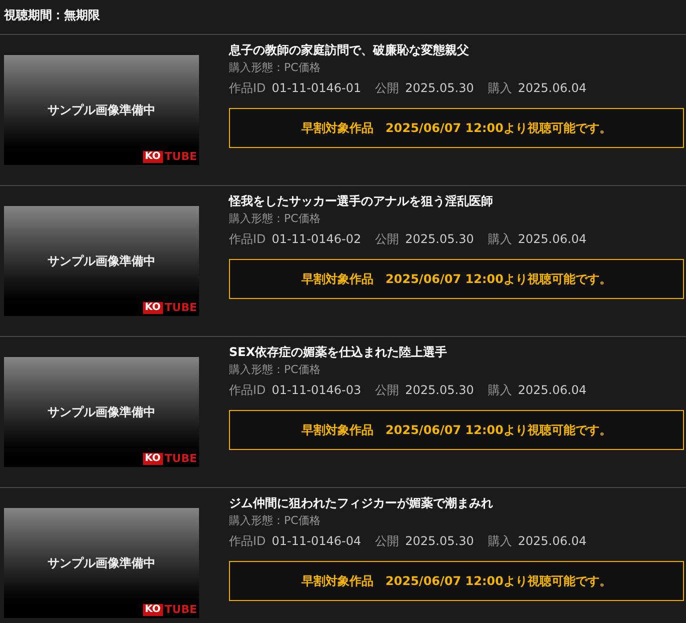 Image resolution: width=686 pixels, height=623 pixels. Describe the element at coordinates (456, 352) in the screenshot. I see `item-title: SEX依存症の媚薬を仕込まれた陸上選手` at that location.